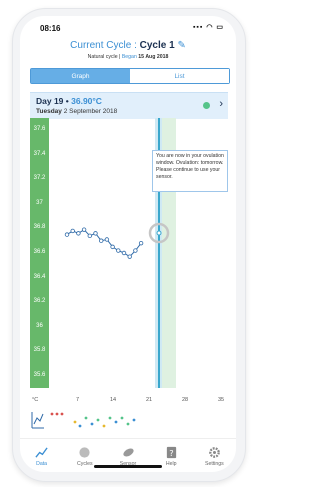 This screenshot has height=487, width=320. Describe the element at coordinates (86, 101) in the screenshot. I see `day-temperature: 36.90°C` at that location.